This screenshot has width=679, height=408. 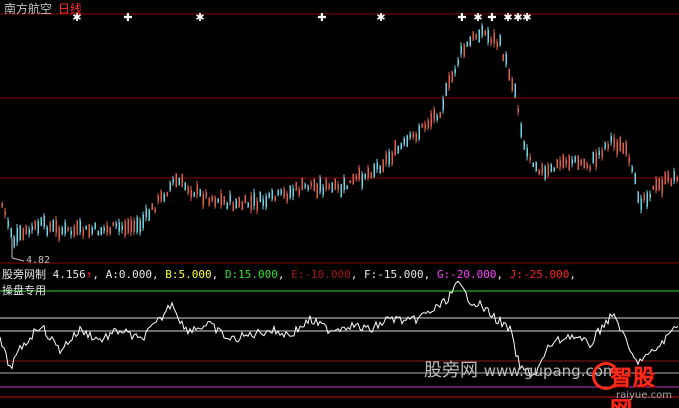 I want to click on param-e-label: E:, so click(x=298, y=274).